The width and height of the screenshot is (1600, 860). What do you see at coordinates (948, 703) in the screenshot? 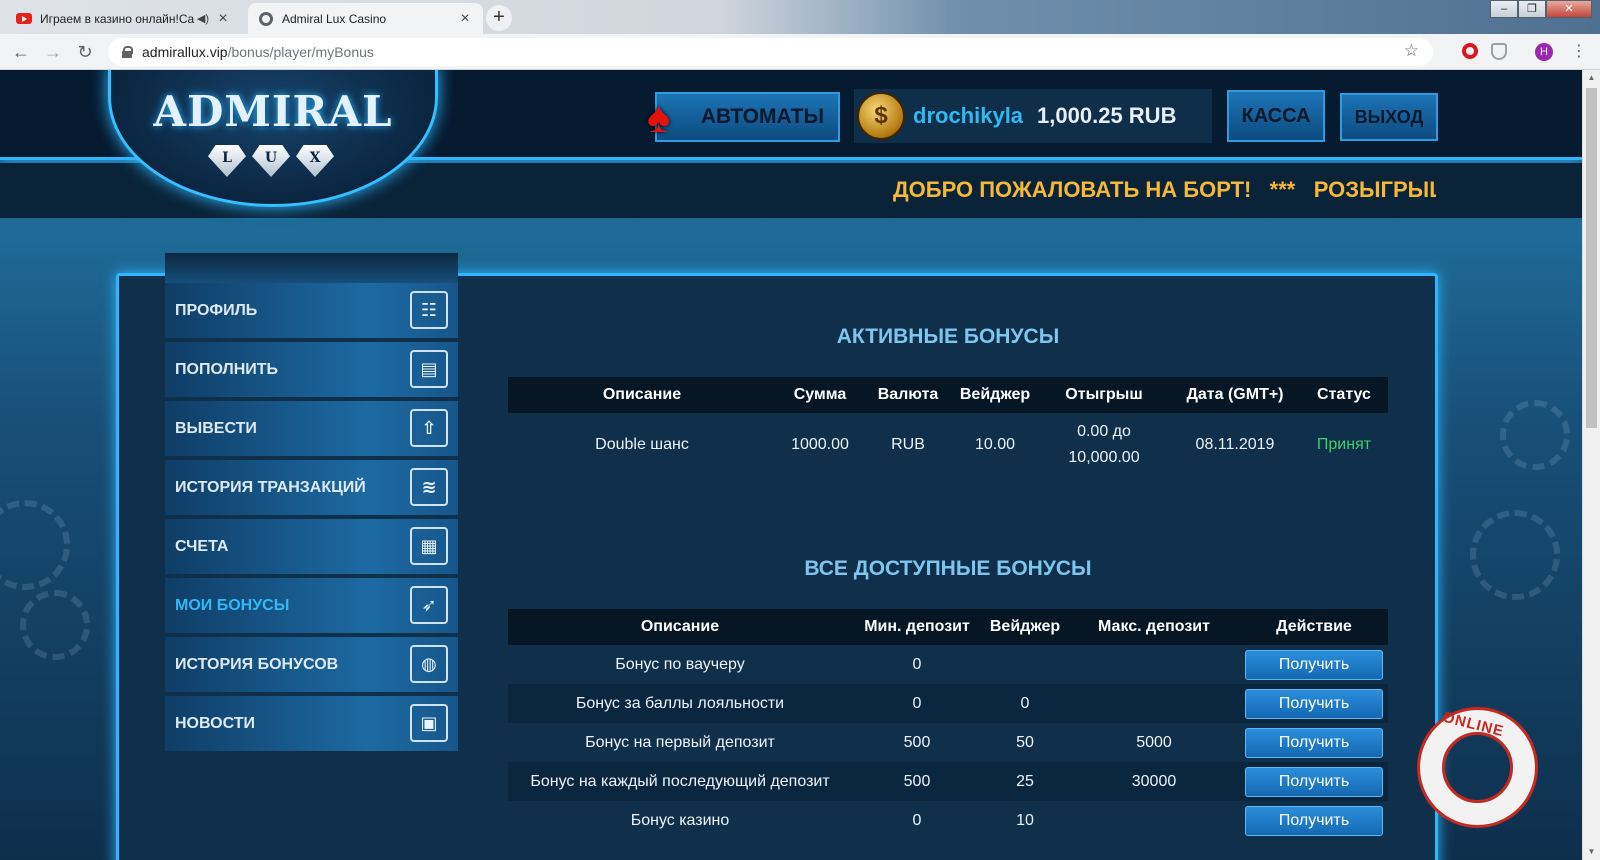
I see `table-row: Бонус за баллы лояльности 0 0 Получить` at bounding box center [948, 703].